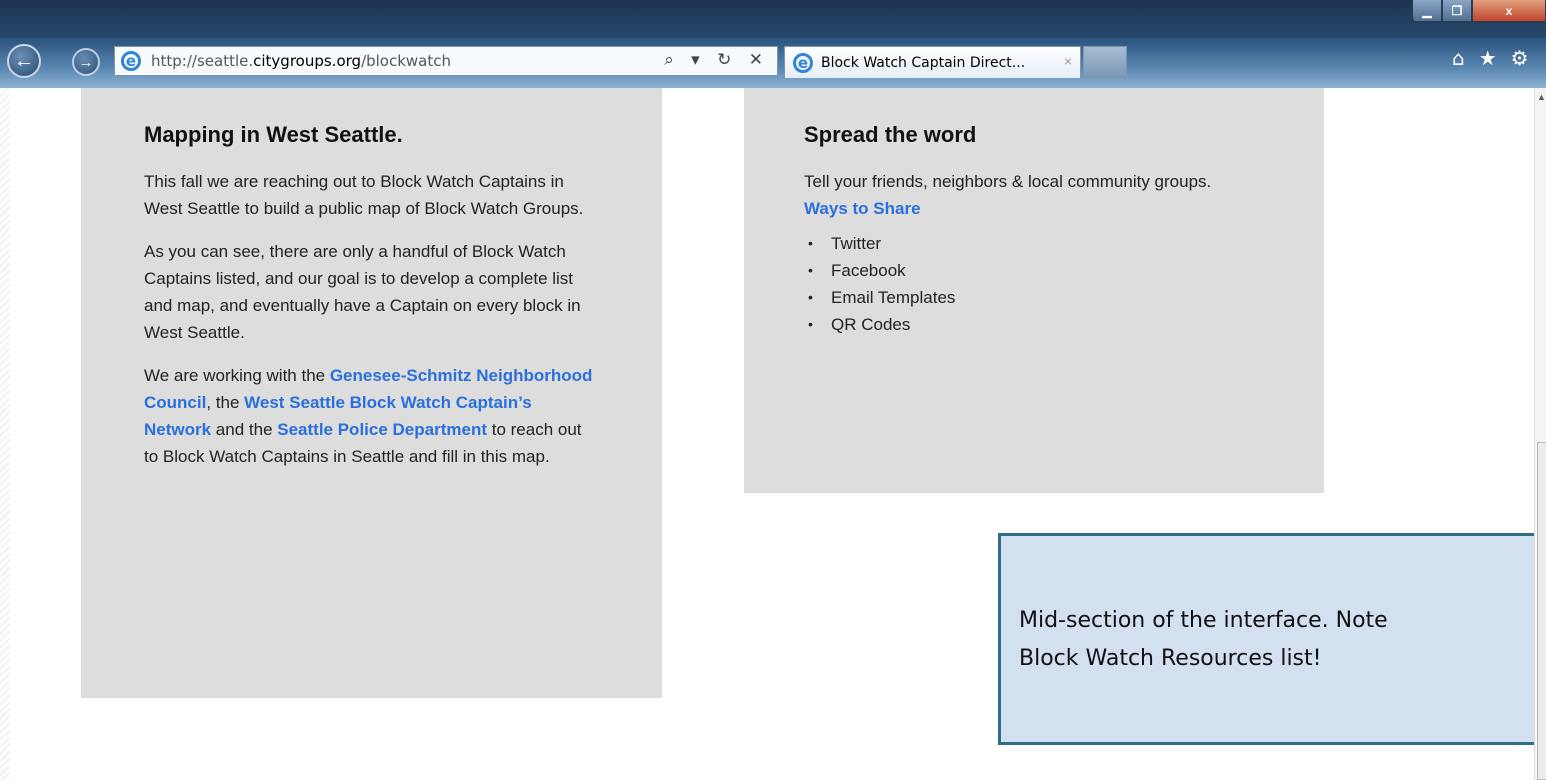 This screenshot has width=1546, height=780. I want to click on para3-prefix: We are working with the, so click(237, 375).